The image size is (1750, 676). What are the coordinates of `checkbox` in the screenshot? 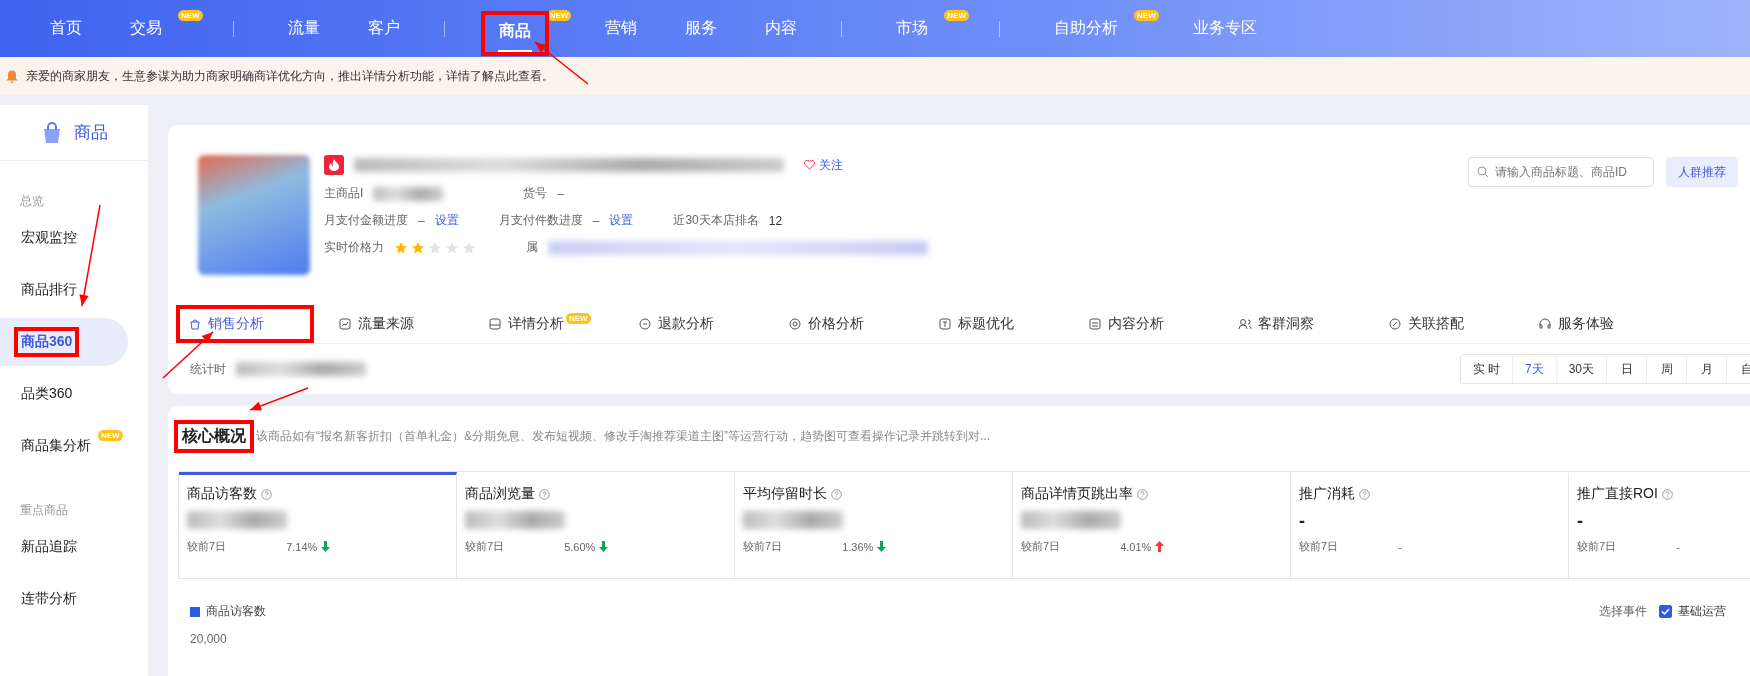 It's located at (1665, 611).